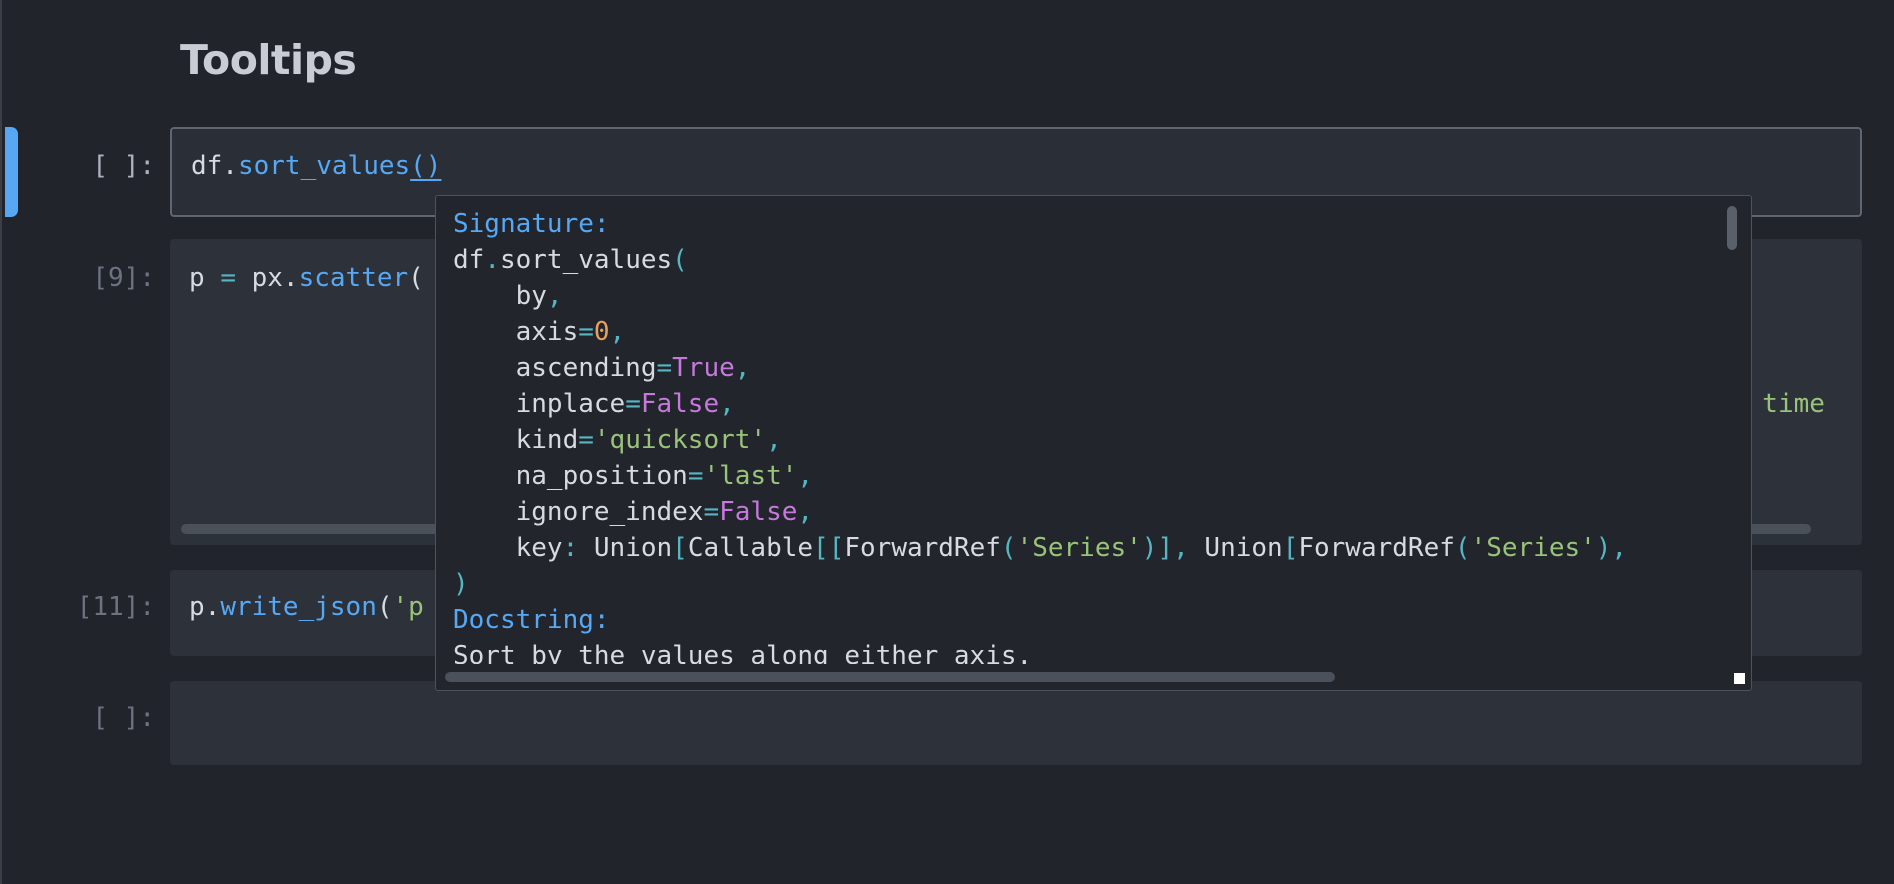 This screenshot has width=1894, height=884. What do you see at coordinates (461, 584) in the screenshot?
I see `tooltip-token: )` at bounding box center [461, 584].